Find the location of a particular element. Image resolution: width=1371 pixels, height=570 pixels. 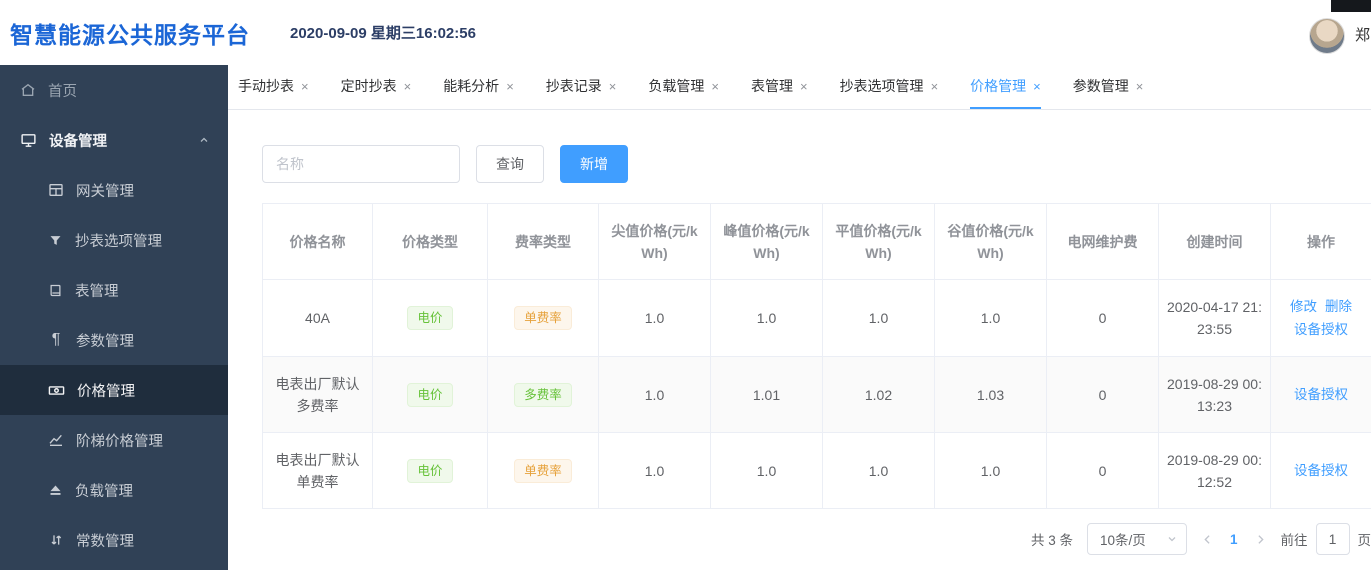

column-header: 谷值价格(元/kWh) is located at coordinates (990, 241).